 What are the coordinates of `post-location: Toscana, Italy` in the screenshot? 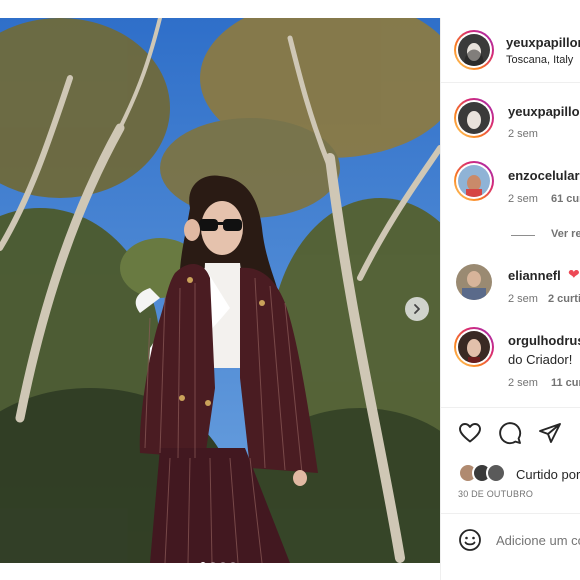 It's located at (539, 60).